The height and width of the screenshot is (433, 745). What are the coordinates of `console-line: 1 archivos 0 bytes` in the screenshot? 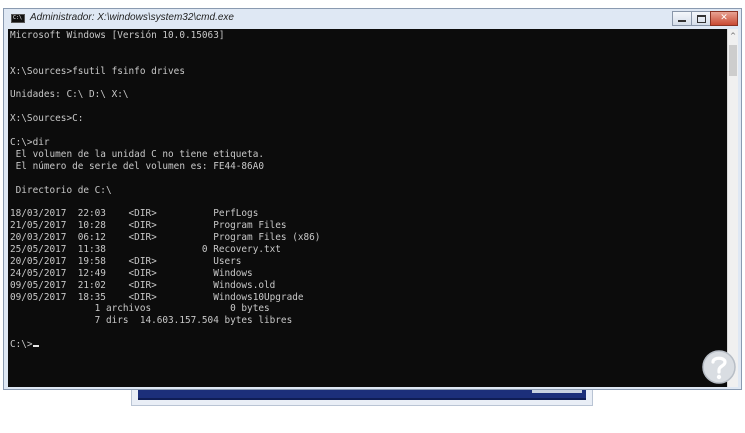 It's located at (140, 309).